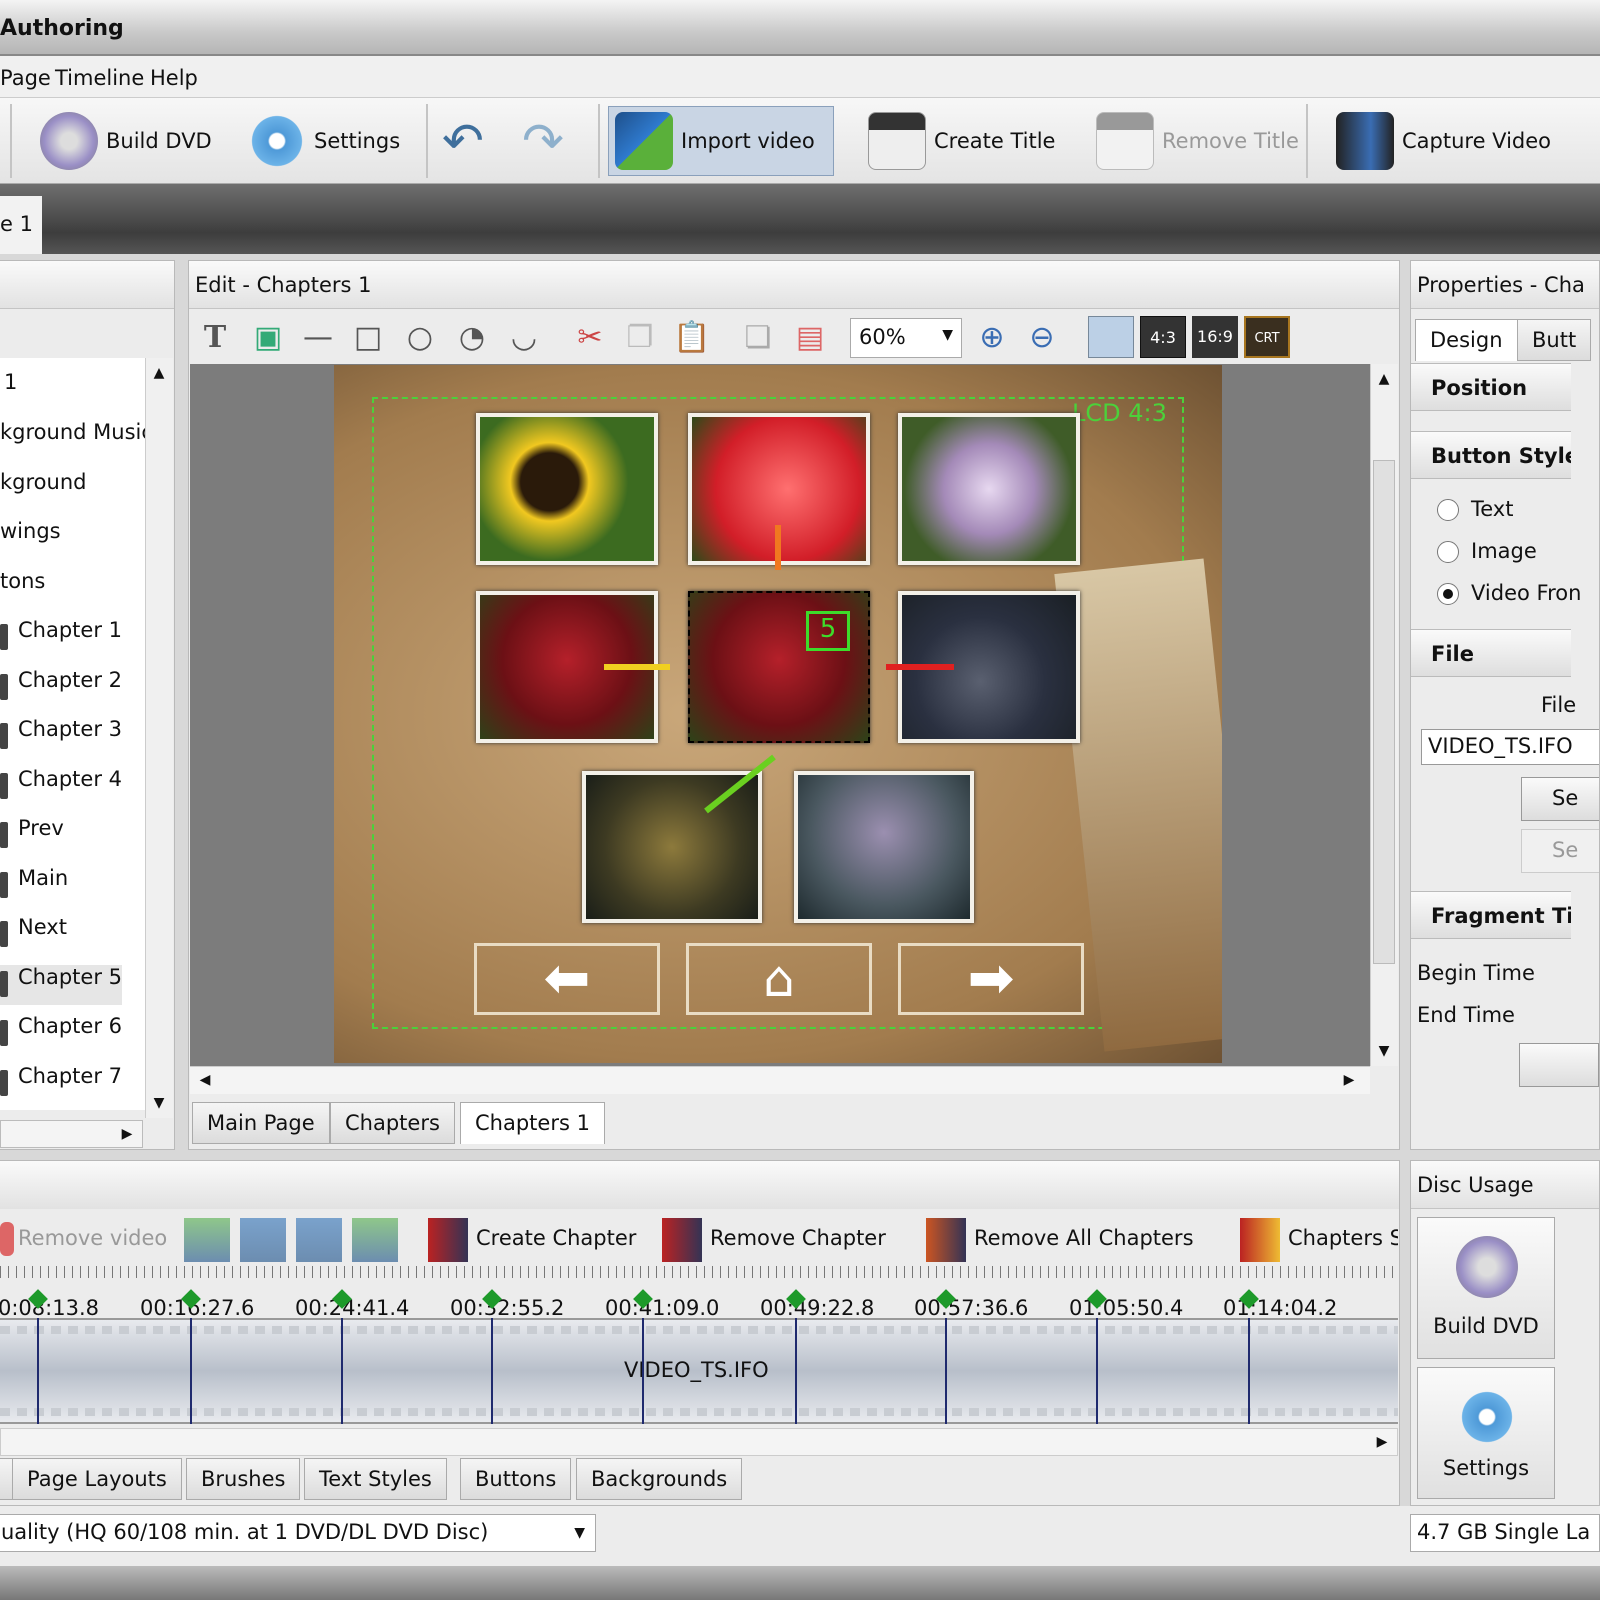 The image size is (1600, 1600). I want to click on section-position: Position, so click(1491, 387).